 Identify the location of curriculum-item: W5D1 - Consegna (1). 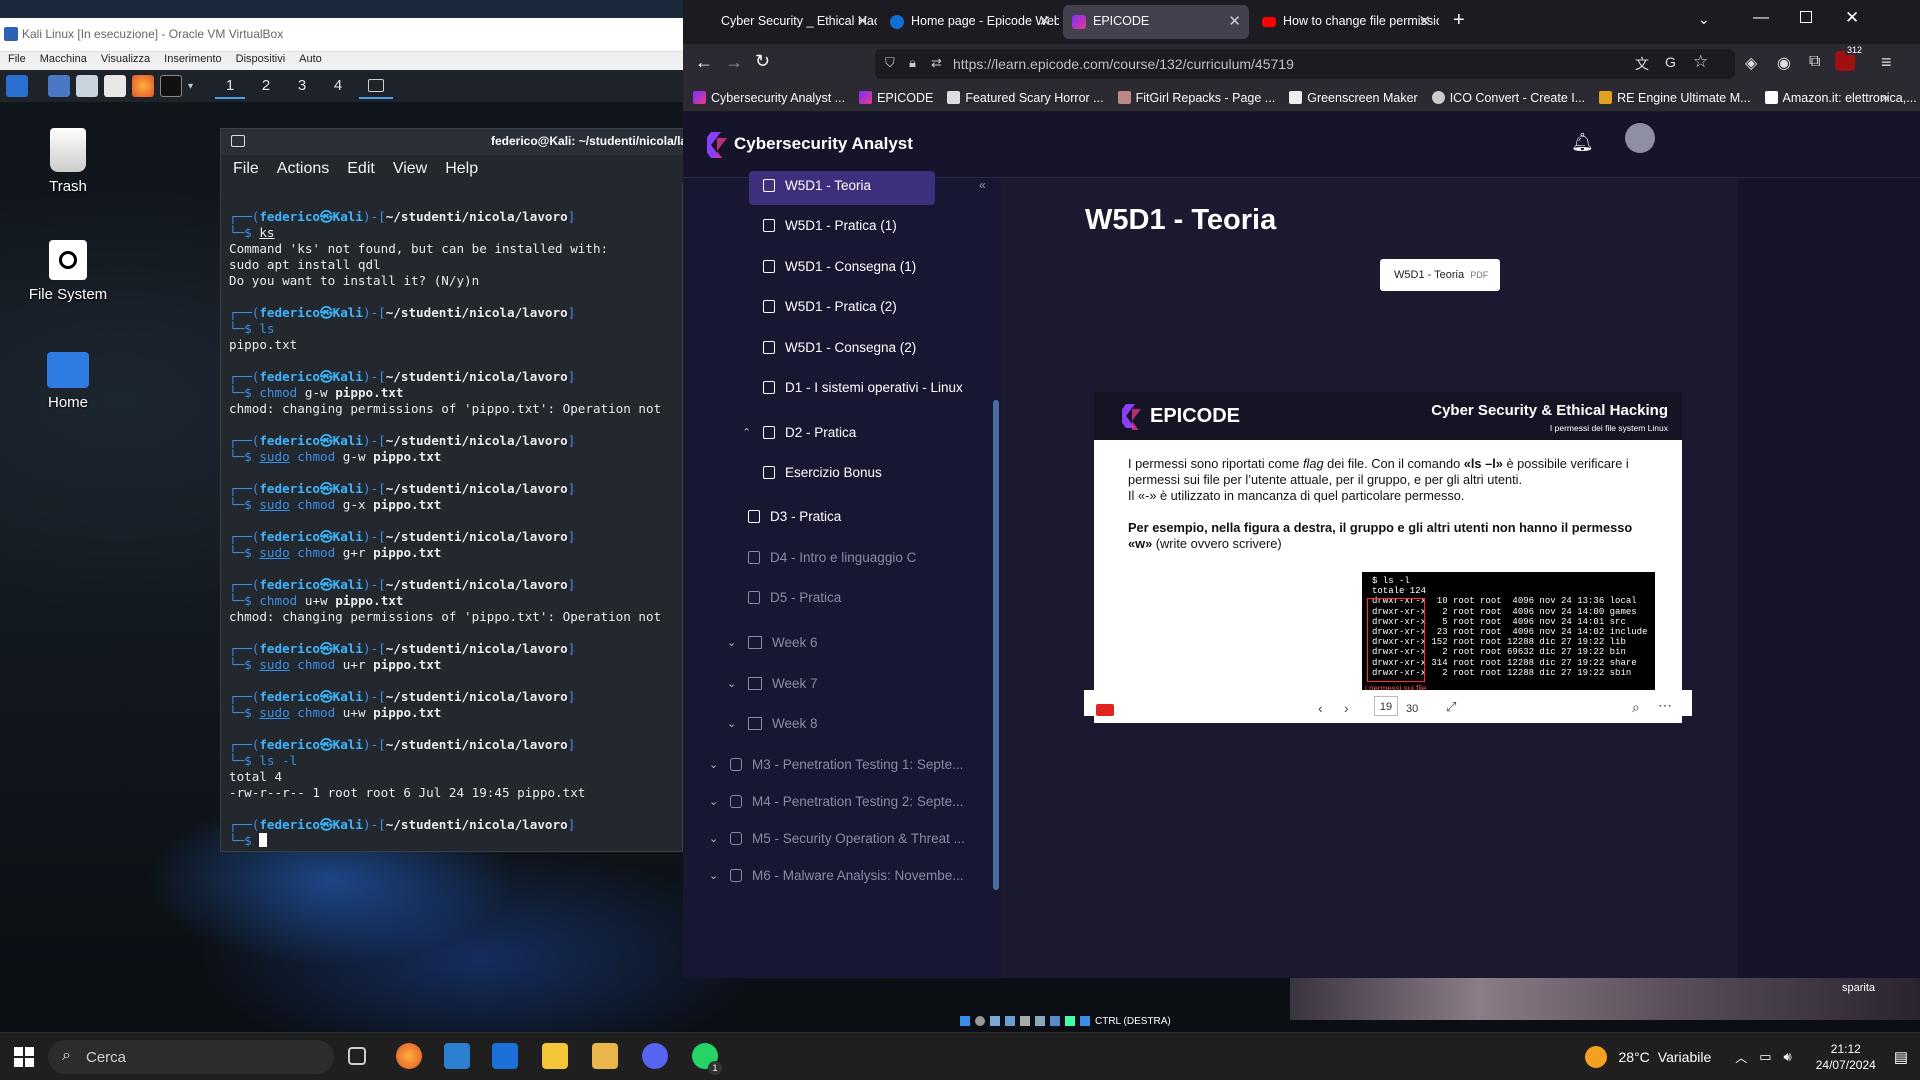
(839, 266).